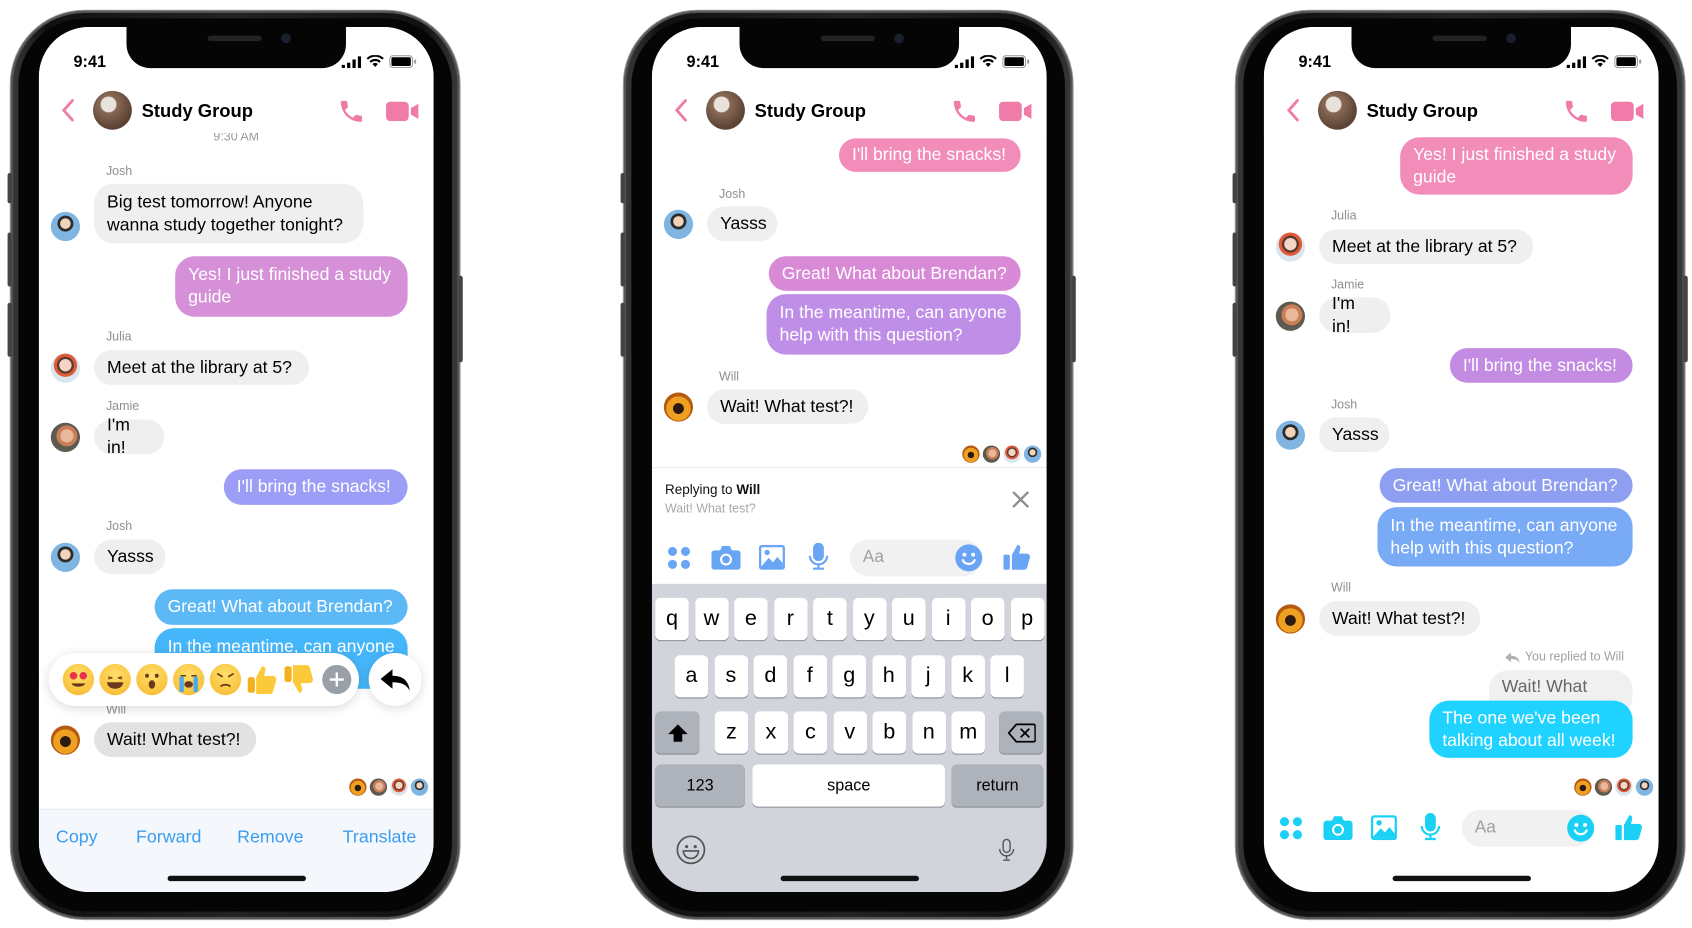 The height and width of the screenshot is (928, 1692). I want to click on key-q: q, so click(672, 619).